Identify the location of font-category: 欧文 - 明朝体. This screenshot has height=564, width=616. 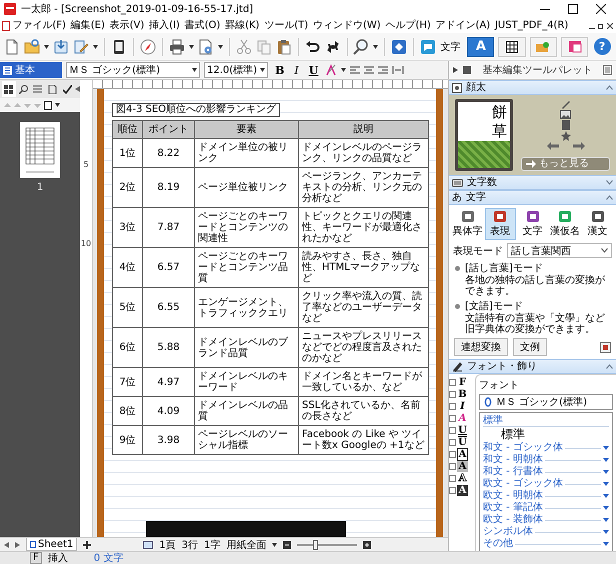
(546, 496).